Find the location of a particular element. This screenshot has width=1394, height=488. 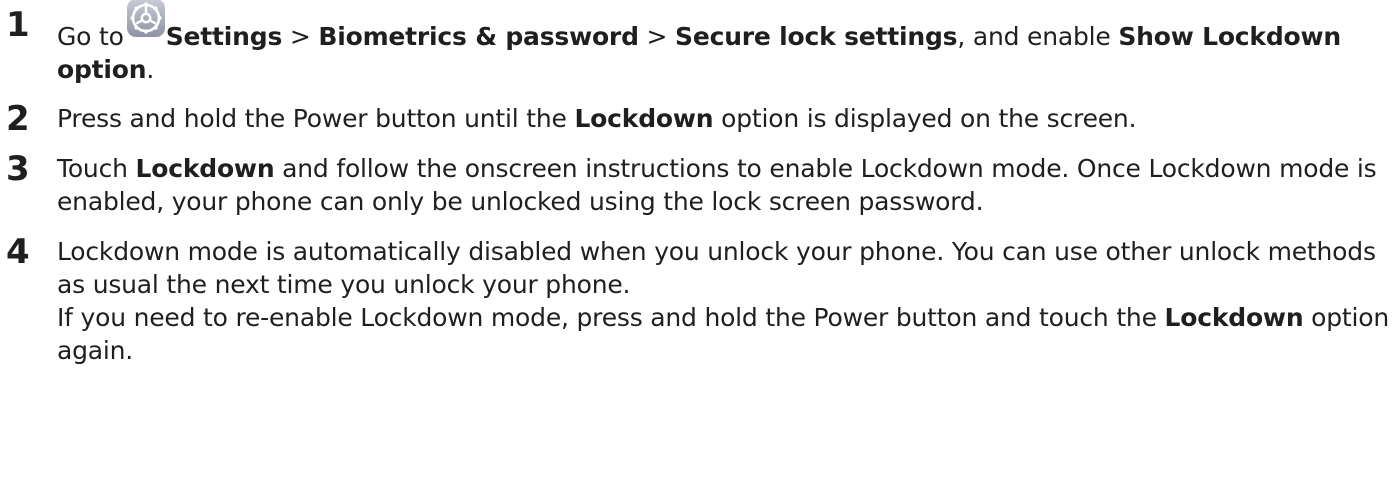

settings-link: Settings is located at coordinates (224, 36).